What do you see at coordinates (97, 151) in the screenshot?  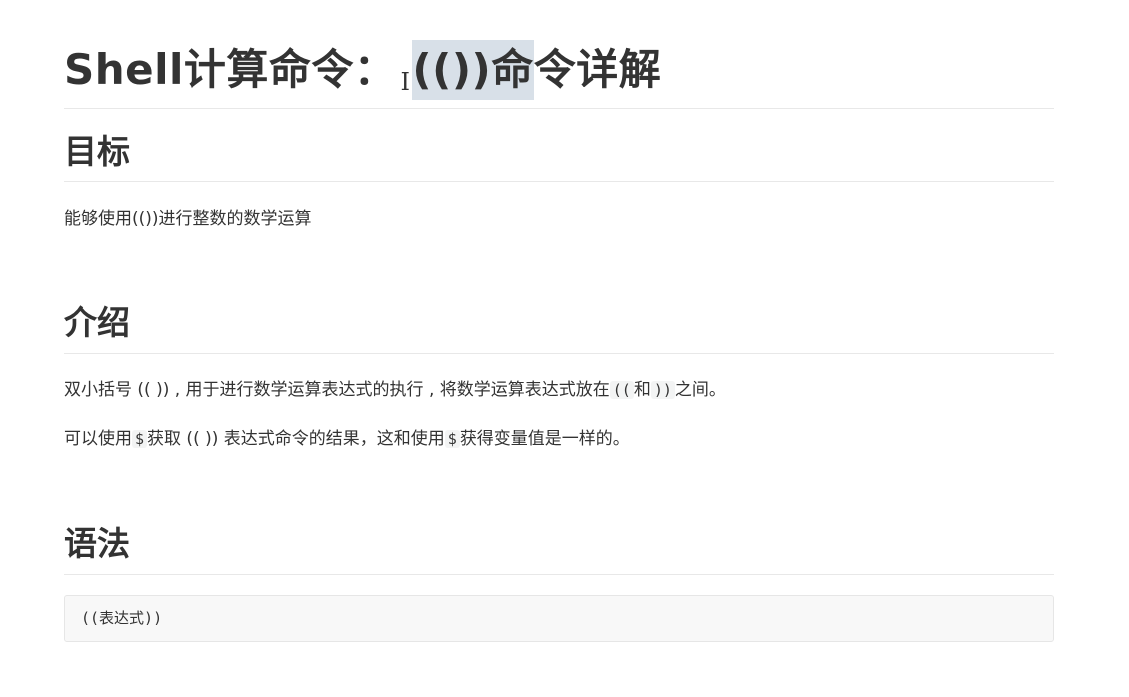 I see `heading-goal: 目标` at bounding box center [97, 151].